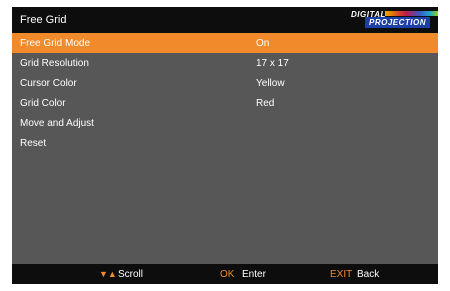 Image resolution: width=450 pixels, height=291 pixels. Describe the element at coordinates (33, 143) in the screenshot. I see `menu-item-label: Reset` at that location.